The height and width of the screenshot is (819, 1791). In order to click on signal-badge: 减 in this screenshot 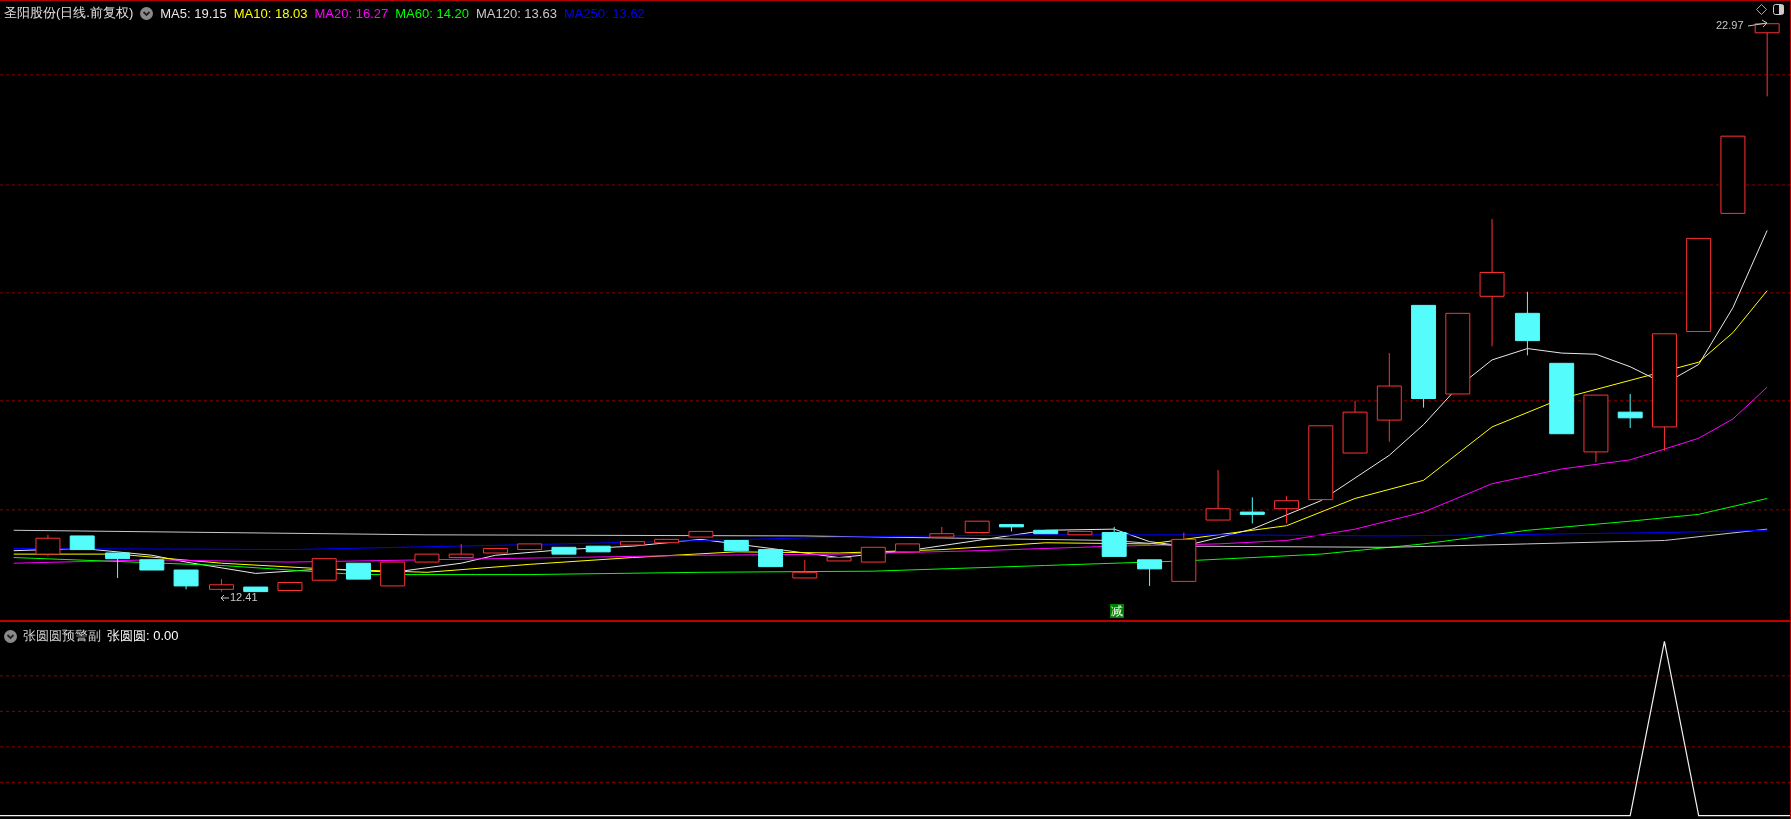, I will do `click(1117, 611)`.